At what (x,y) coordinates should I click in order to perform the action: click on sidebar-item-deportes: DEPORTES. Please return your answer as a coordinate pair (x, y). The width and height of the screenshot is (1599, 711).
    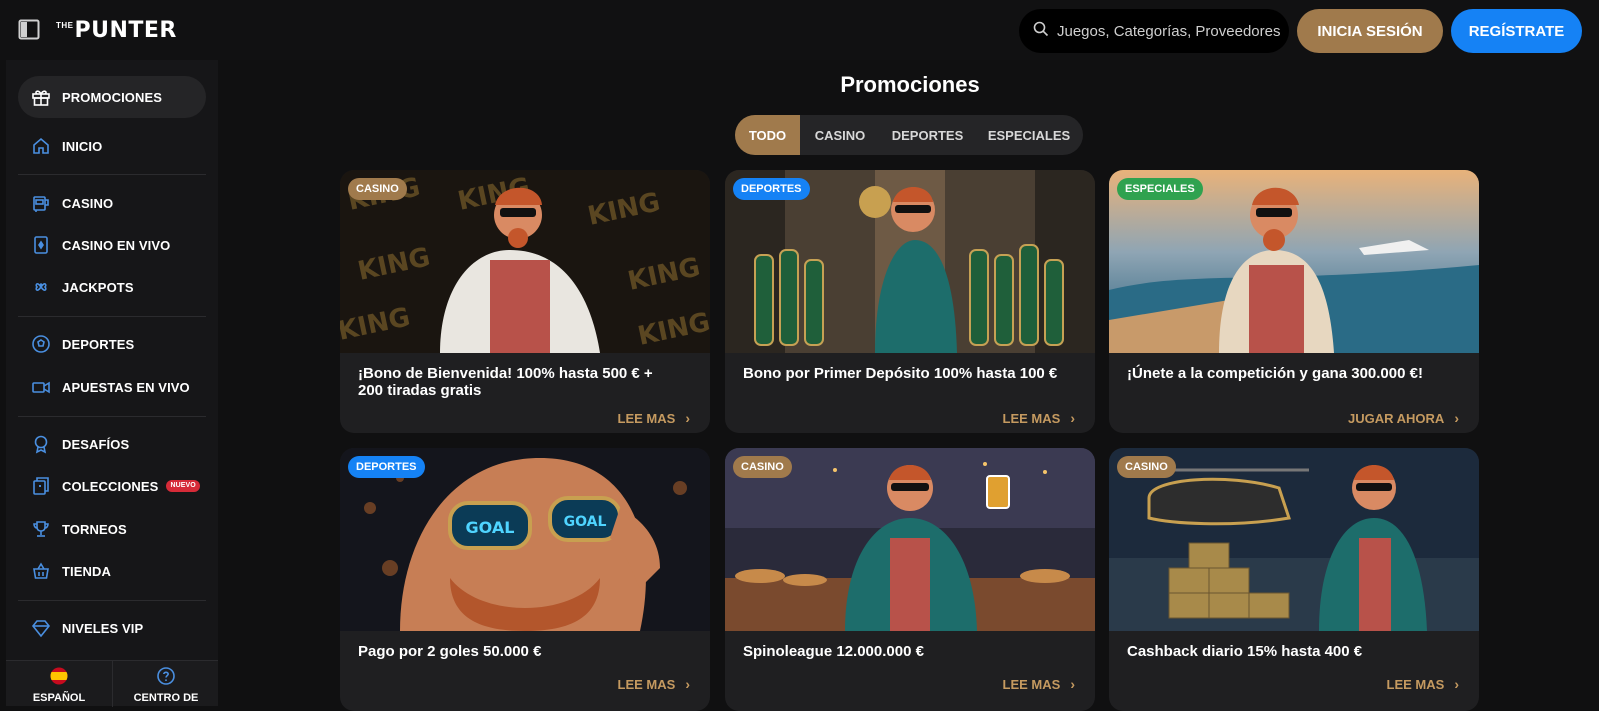
    Looking at the image, I should click on (112, 344).